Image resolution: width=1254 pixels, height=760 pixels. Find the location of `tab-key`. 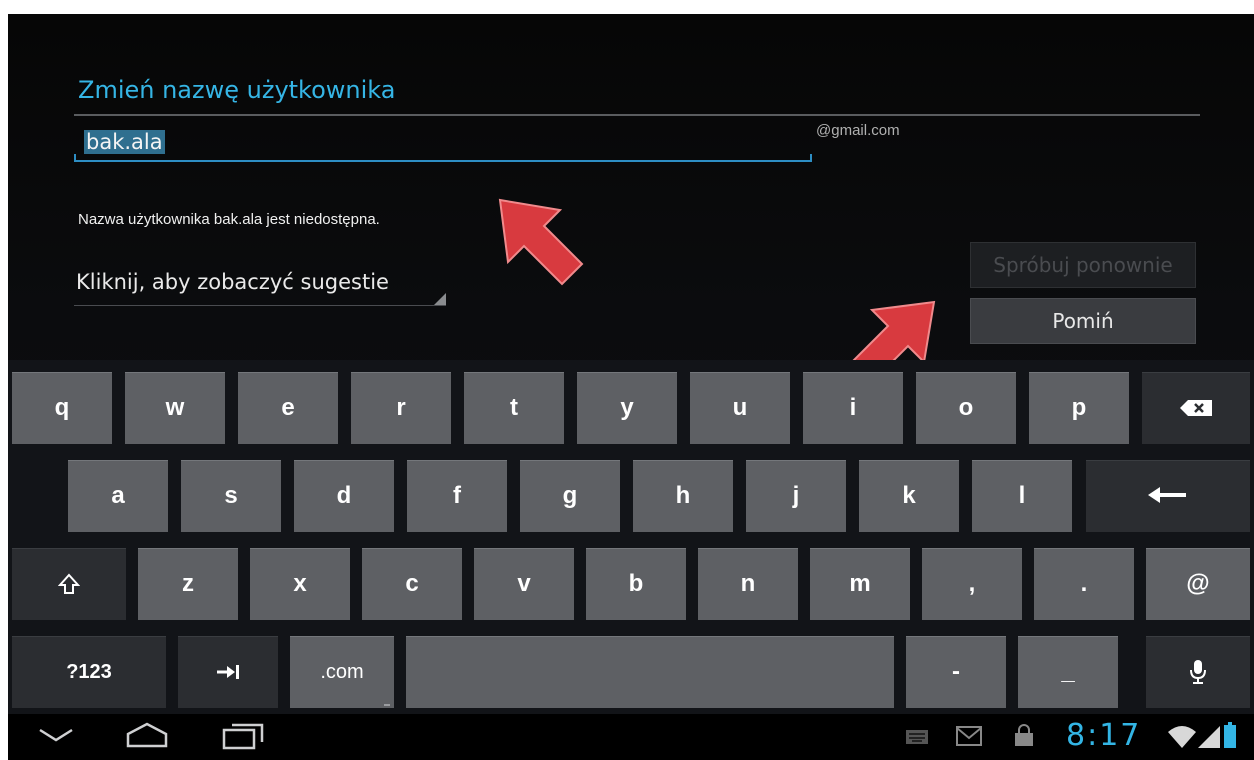

tab-key is located at coordinates (228, 672).